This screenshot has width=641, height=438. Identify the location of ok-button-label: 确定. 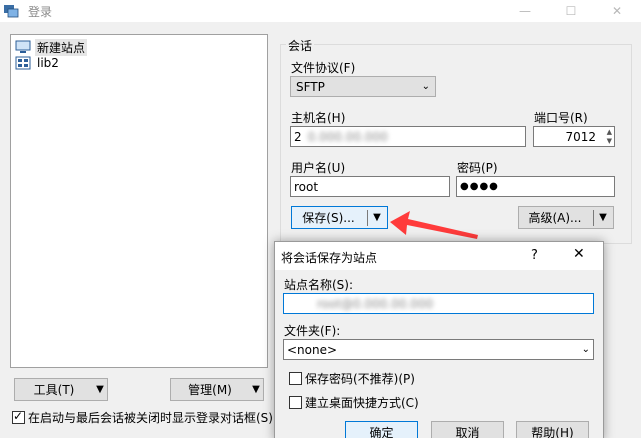
(381, 431).